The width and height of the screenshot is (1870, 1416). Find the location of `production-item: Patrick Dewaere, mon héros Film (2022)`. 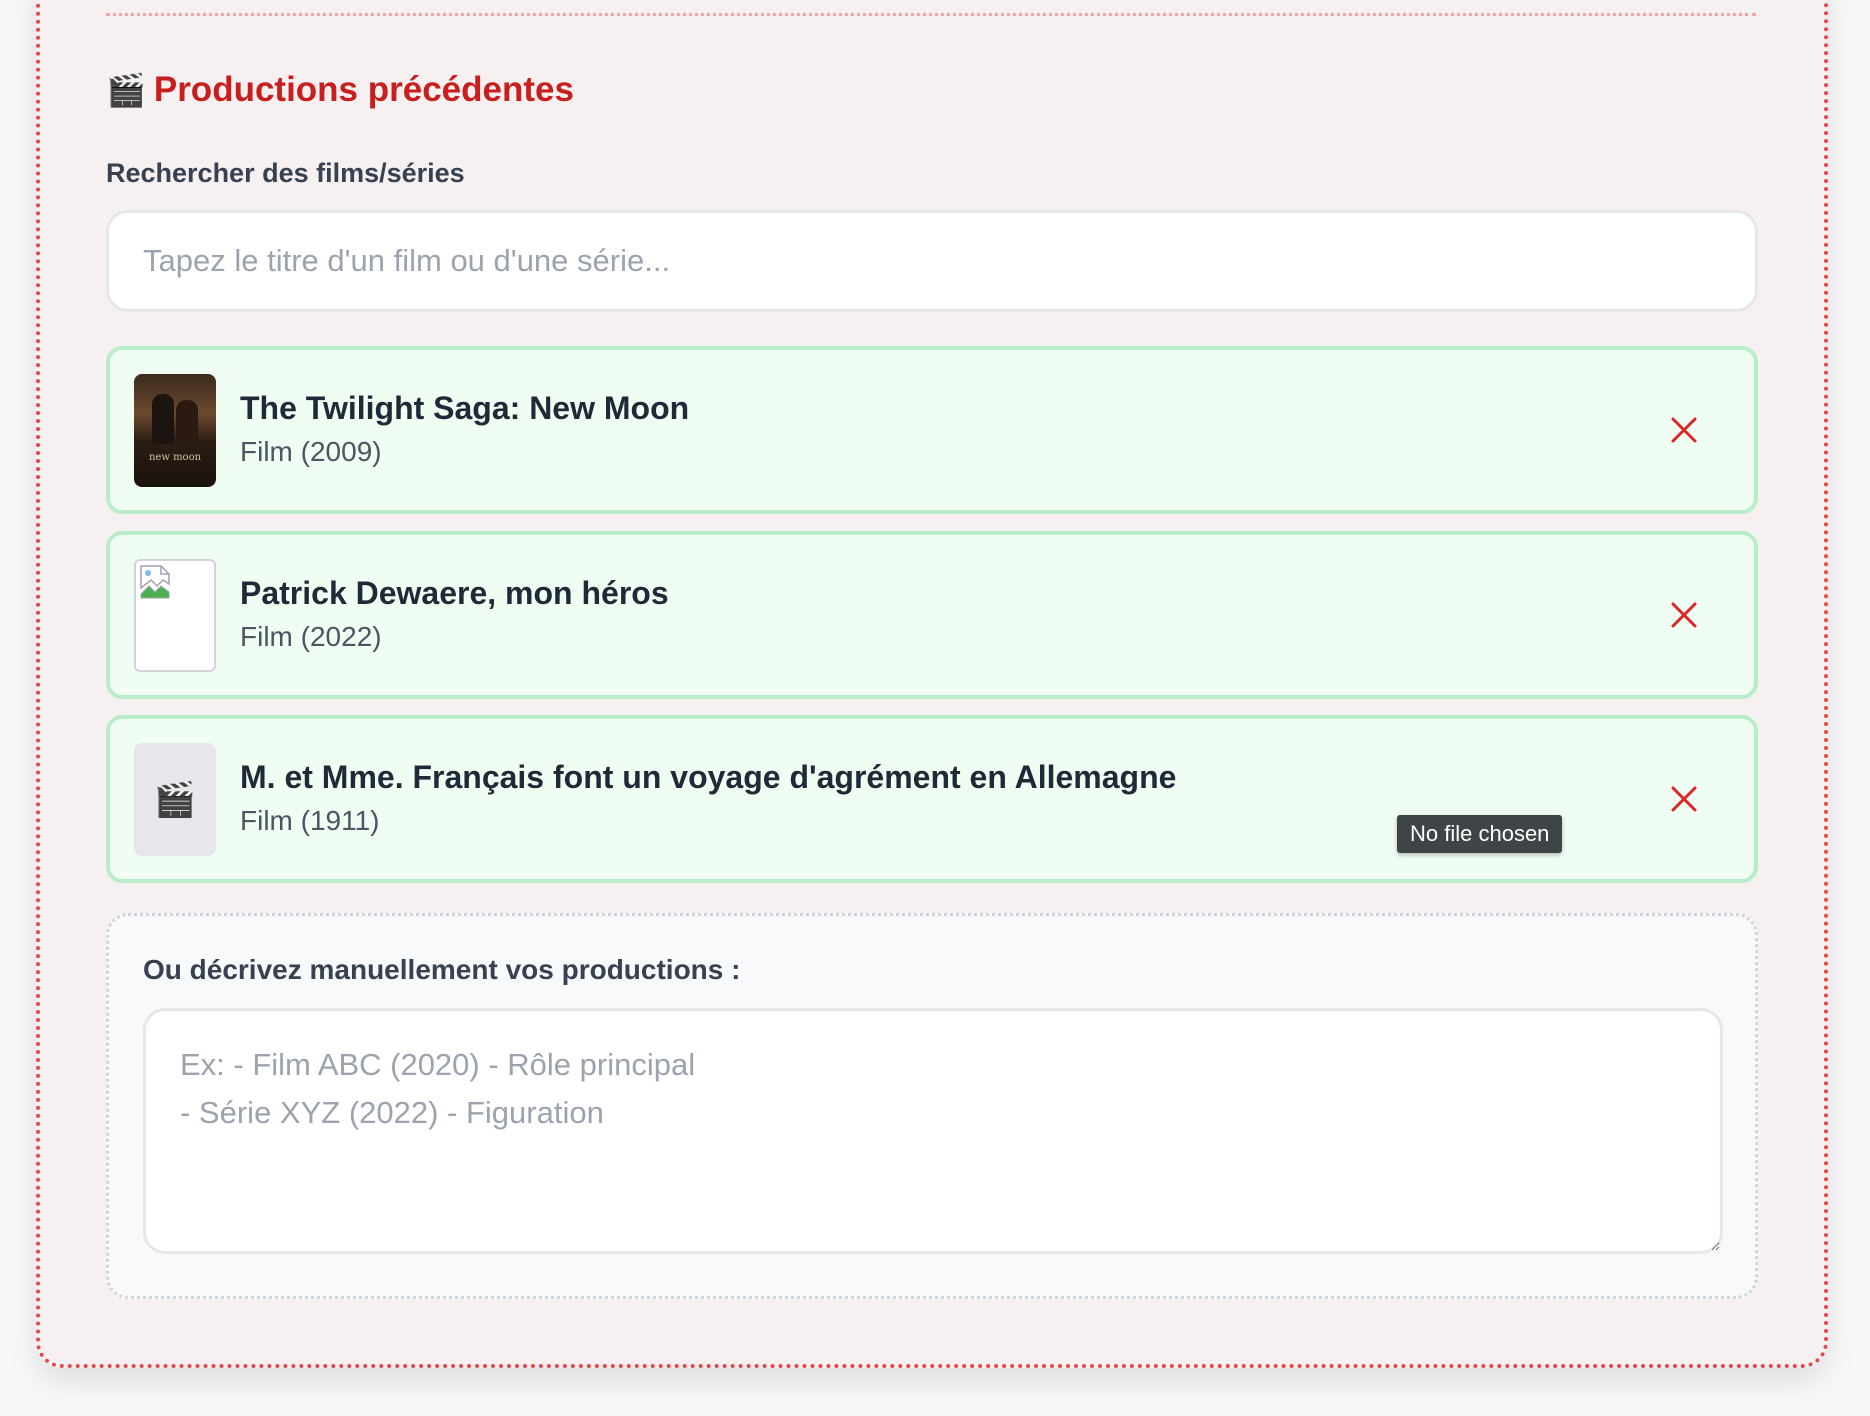

production-item: Patrick Dewaere, mon héros Film (2022) is located at coordinates (932, 615).